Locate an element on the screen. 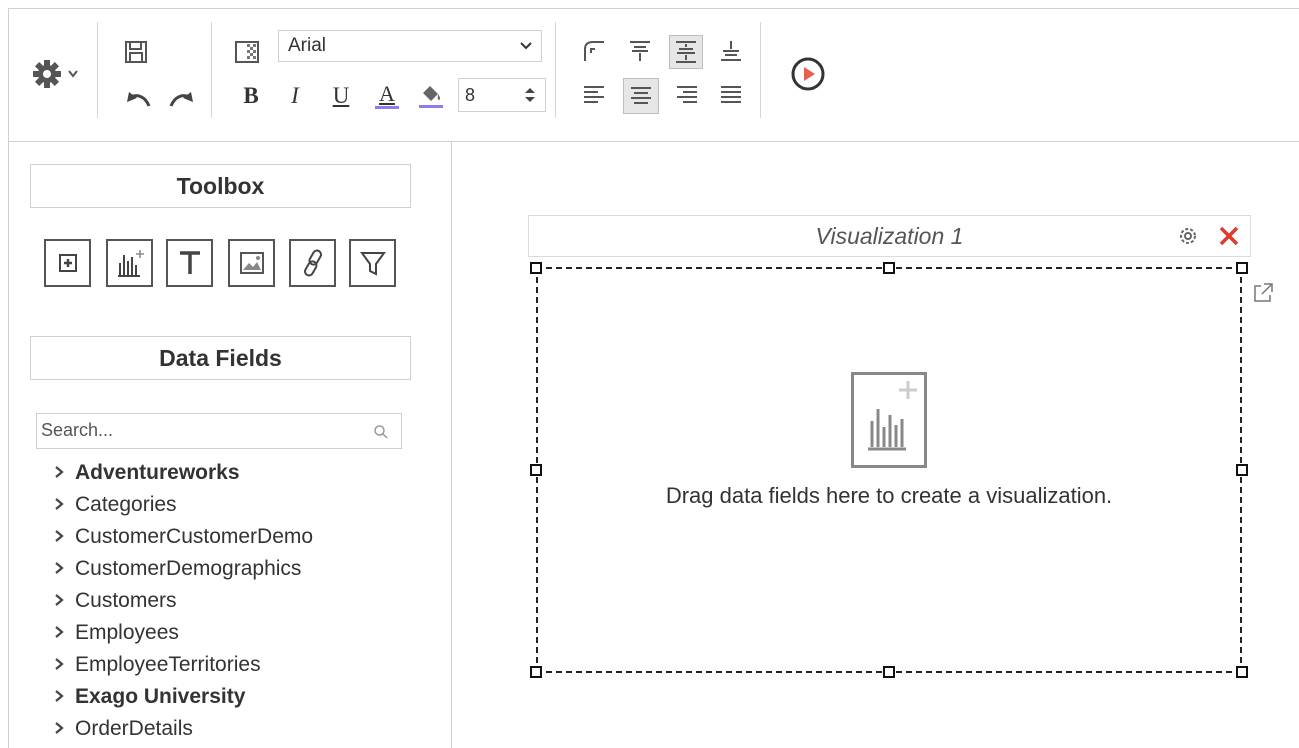  resize-handle-right is located at coordinates (1242, 470).